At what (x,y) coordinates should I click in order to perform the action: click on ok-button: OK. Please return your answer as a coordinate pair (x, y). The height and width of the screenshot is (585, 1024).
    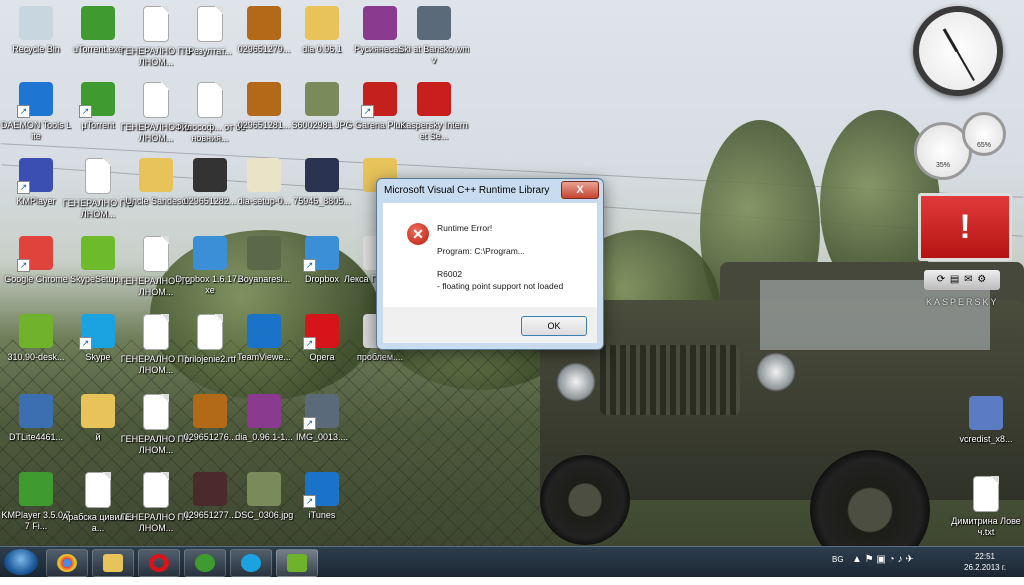
    Looking at the image, I should click on (554, 326).